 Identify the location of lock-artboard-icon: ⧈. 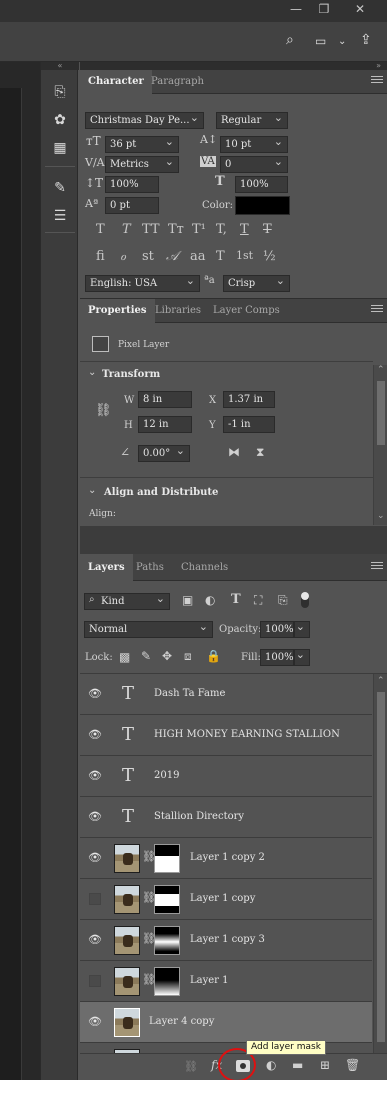
(188, 656).